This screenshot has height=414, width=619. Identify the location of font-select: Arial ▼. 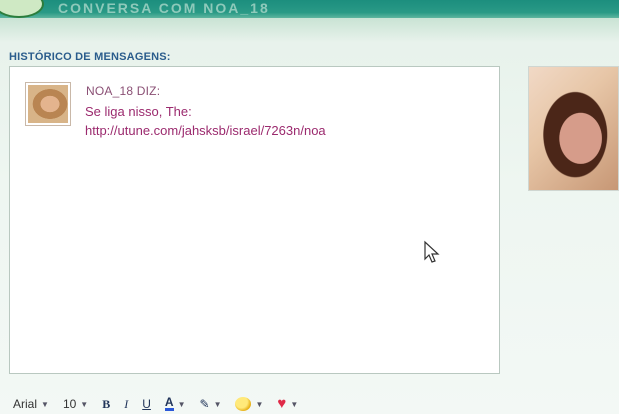
(31, 404).